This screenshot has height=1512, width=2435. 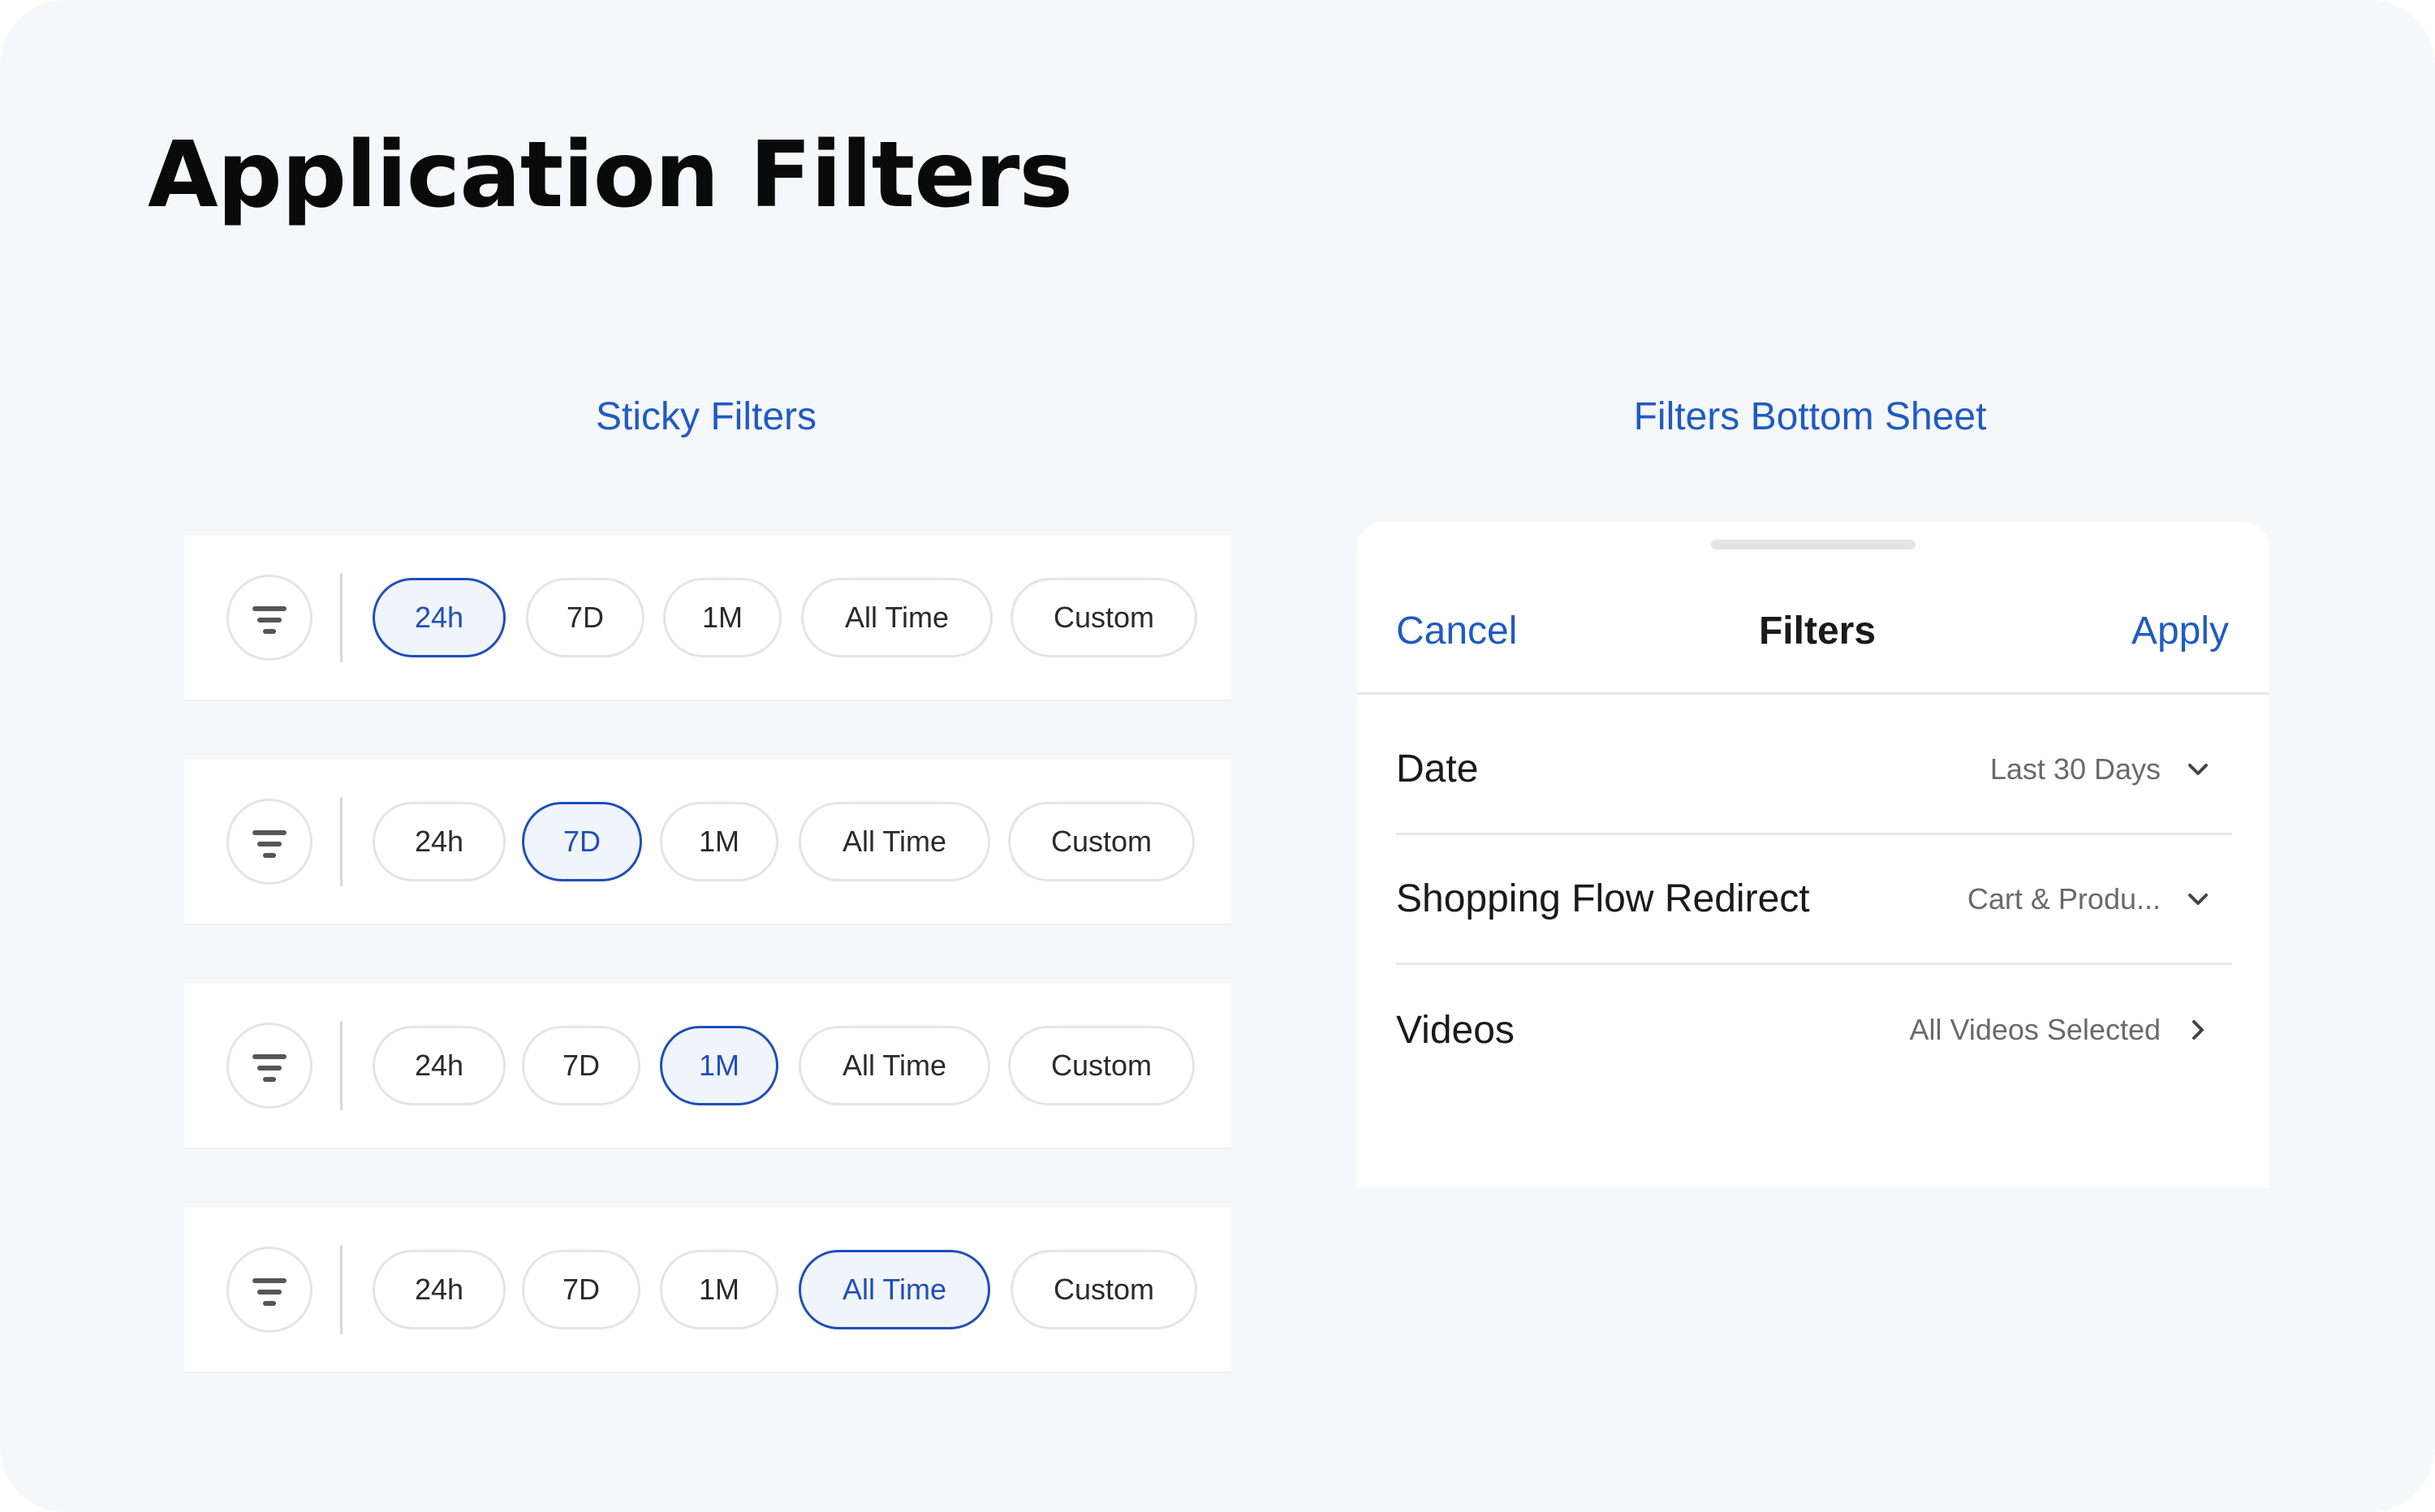 What do you see at coordinates (1813, 545) in the screenshot?
I see `sheet-grabber` at bounding box center [1813, 545].